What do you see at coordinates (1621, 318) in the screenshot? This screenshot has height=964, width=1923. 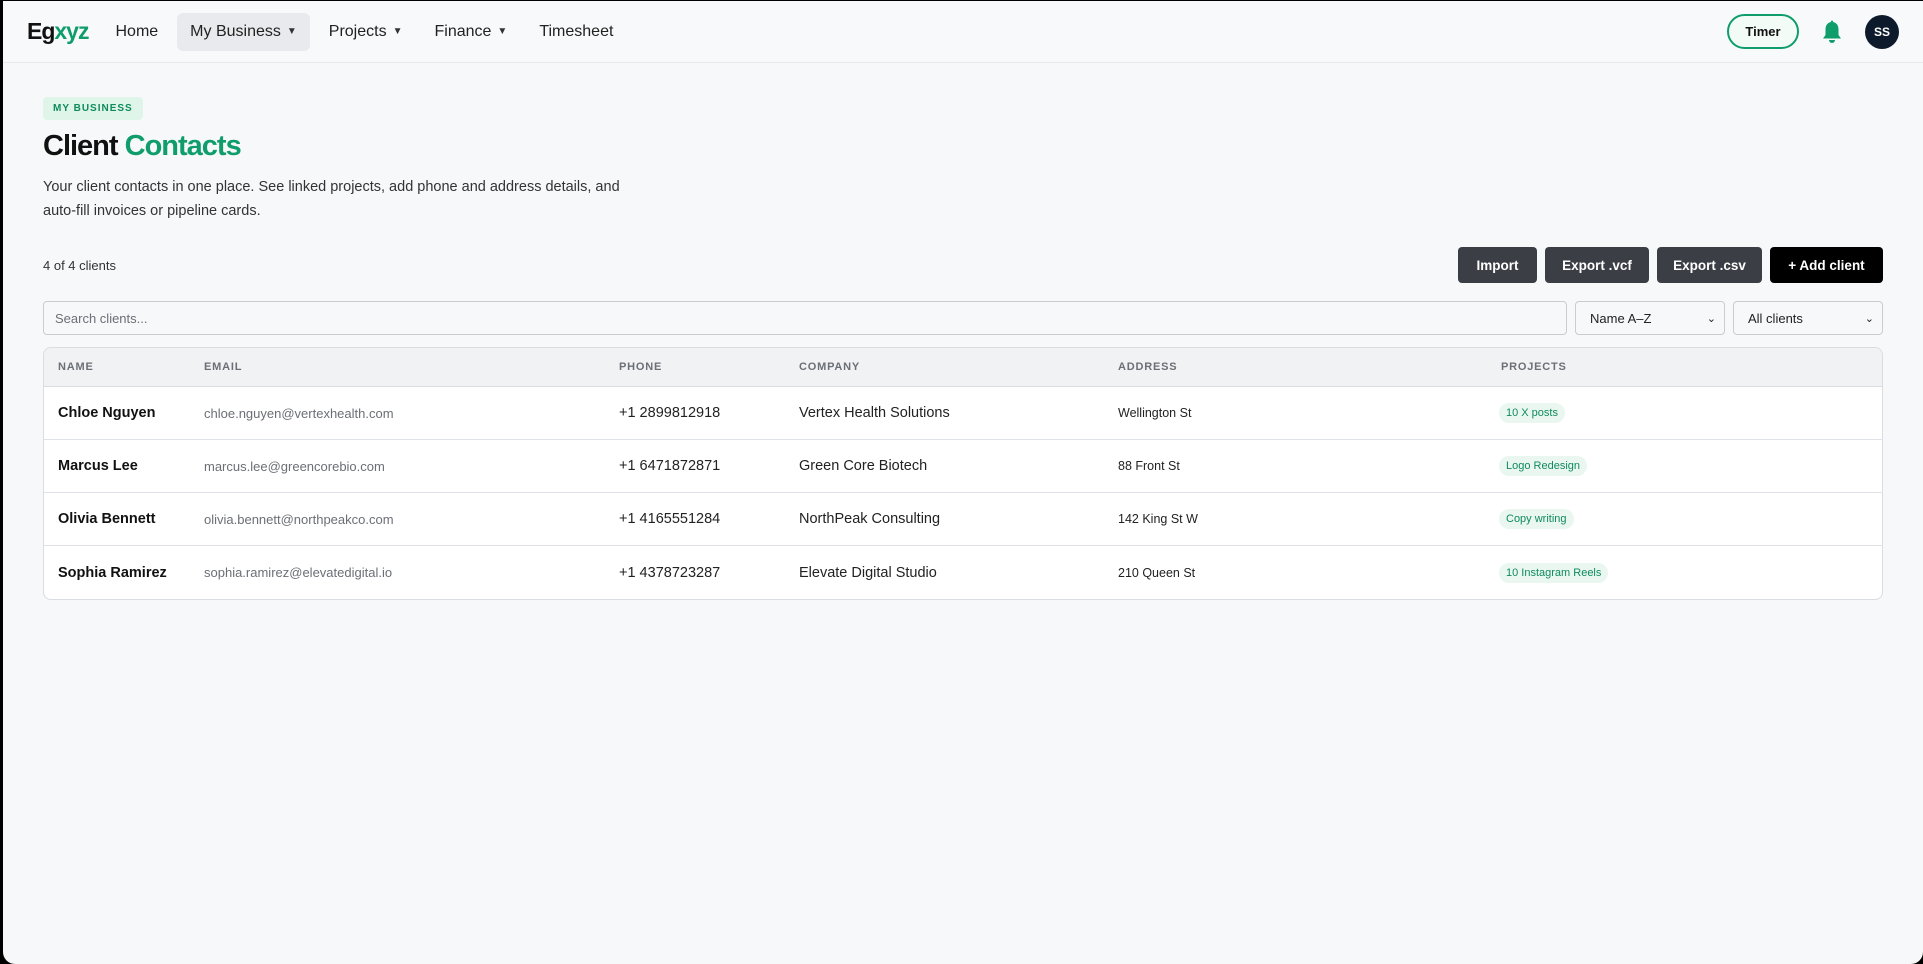 I see `sort-select-value: Name A–Z` at bounding box center [1621, 318].